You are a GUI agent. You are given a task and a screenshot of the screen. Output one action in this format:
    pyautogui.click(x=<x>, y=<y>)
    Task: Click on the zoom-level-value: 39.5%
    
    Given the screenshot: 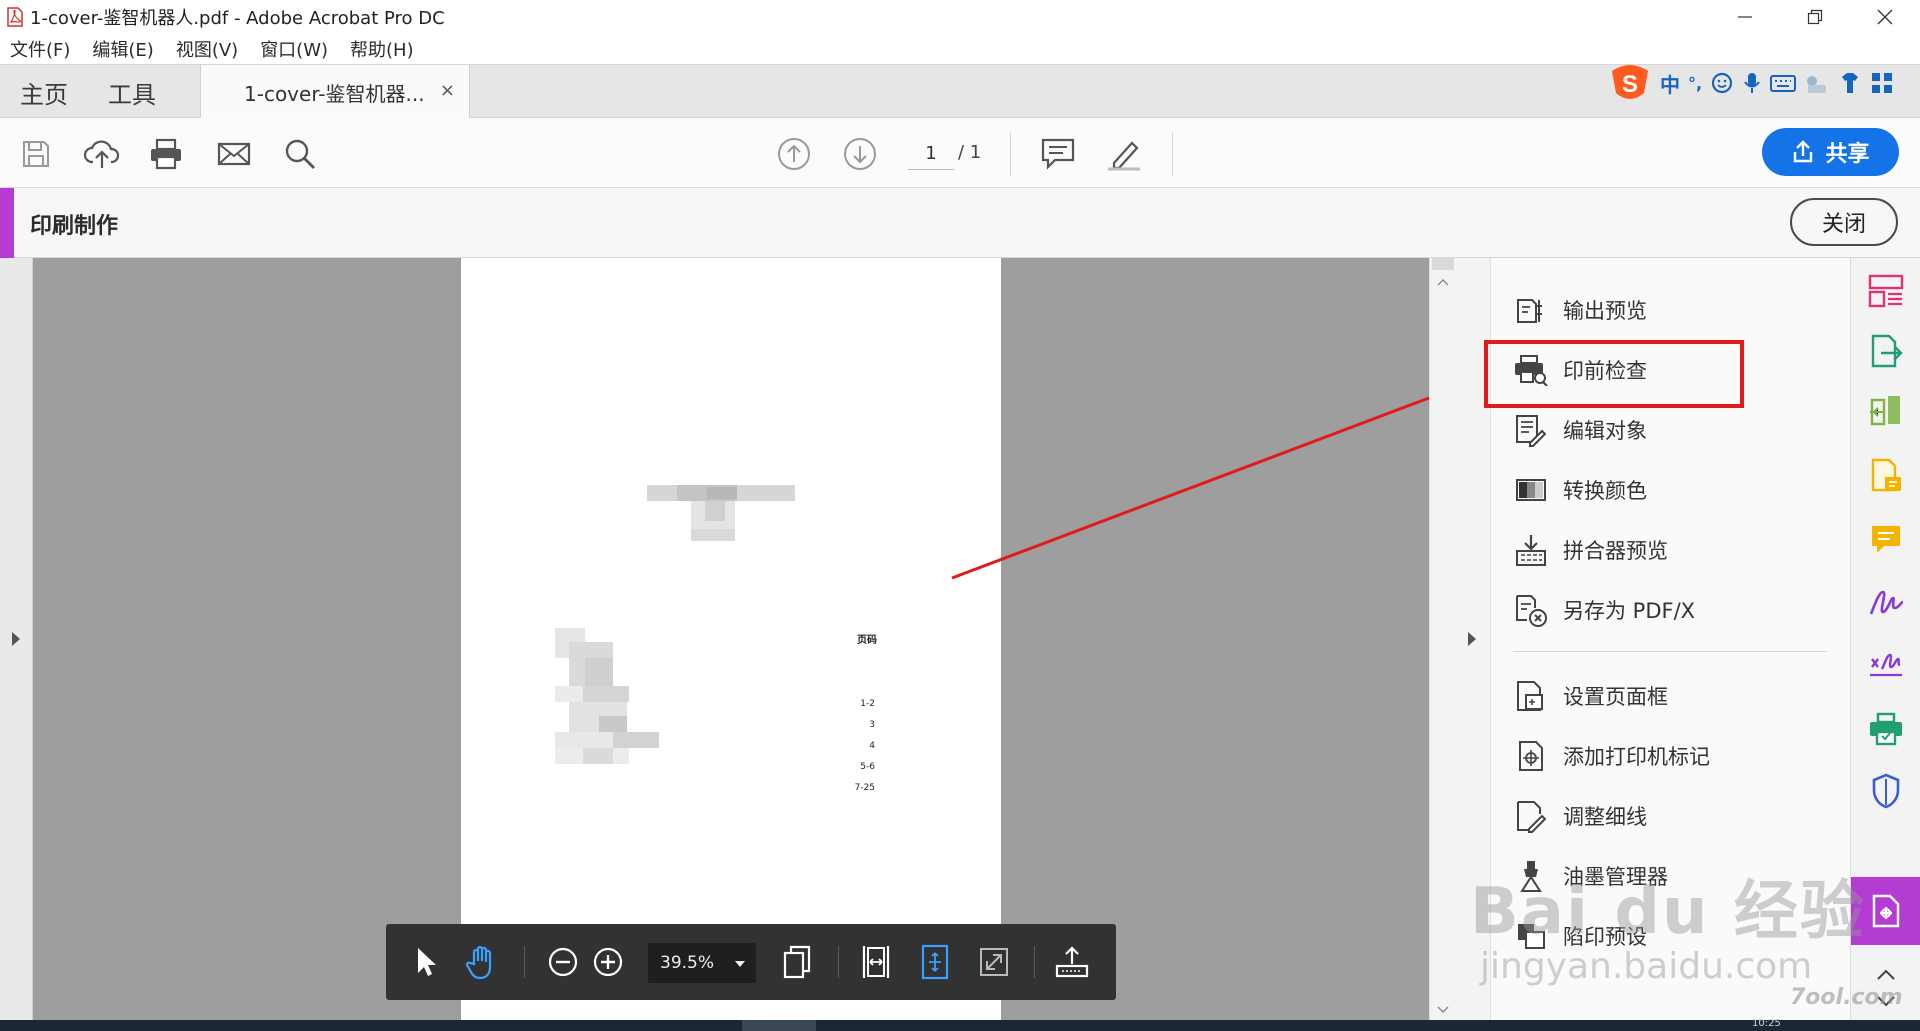 What is the action you would take?
    pyautogui.click(x=687, y=963)
    